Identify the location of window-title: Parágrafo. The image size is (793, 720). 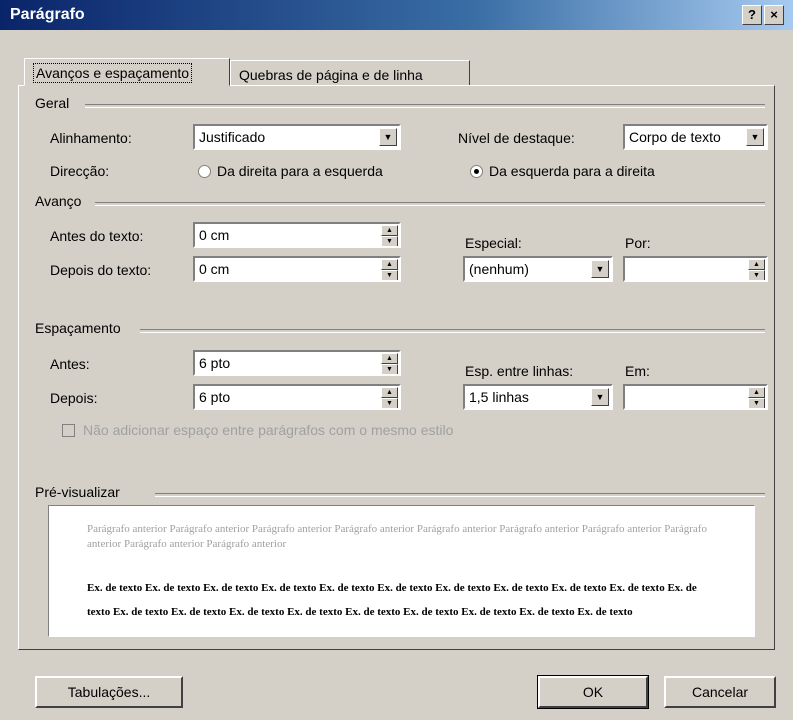
(47, 14).